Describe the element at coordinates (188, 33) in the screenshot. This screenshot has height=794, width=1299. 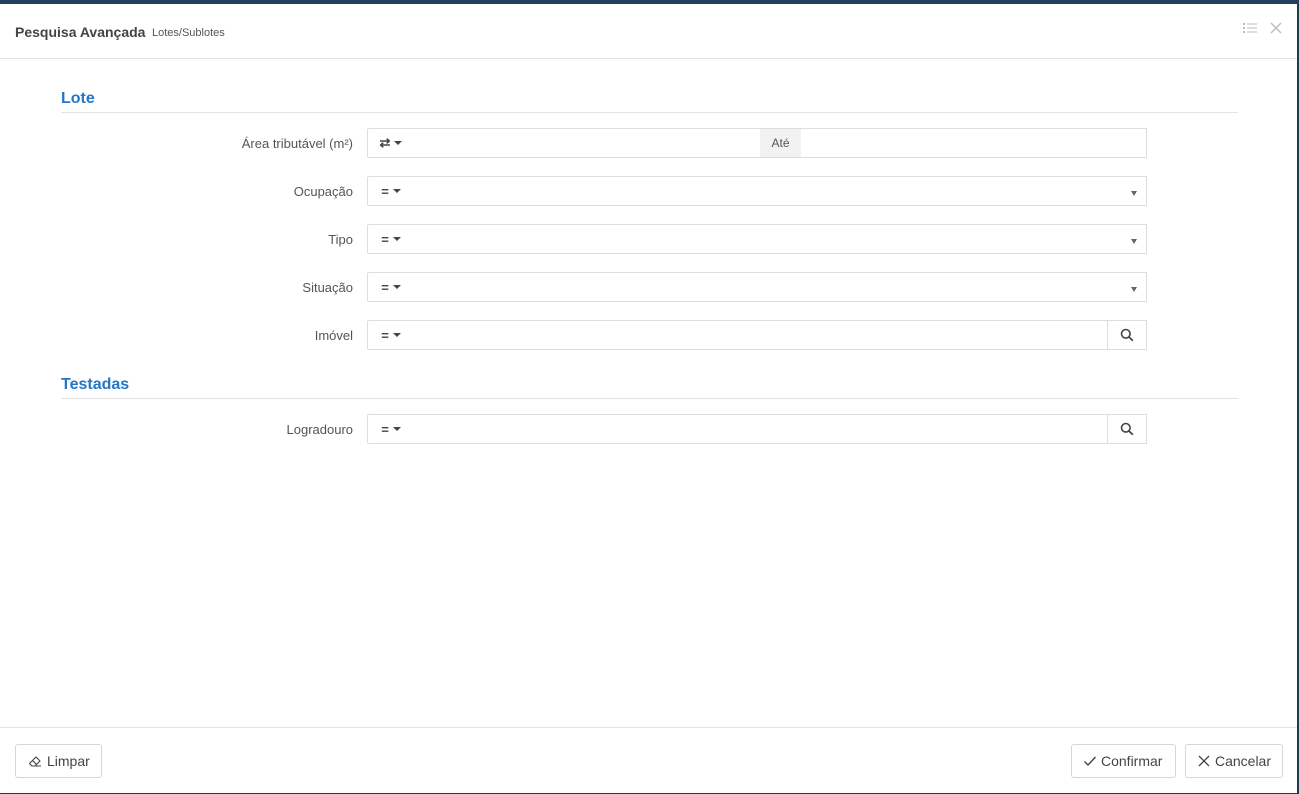
I see `modal-subtitle: Lotes/Sublotes` at that location.